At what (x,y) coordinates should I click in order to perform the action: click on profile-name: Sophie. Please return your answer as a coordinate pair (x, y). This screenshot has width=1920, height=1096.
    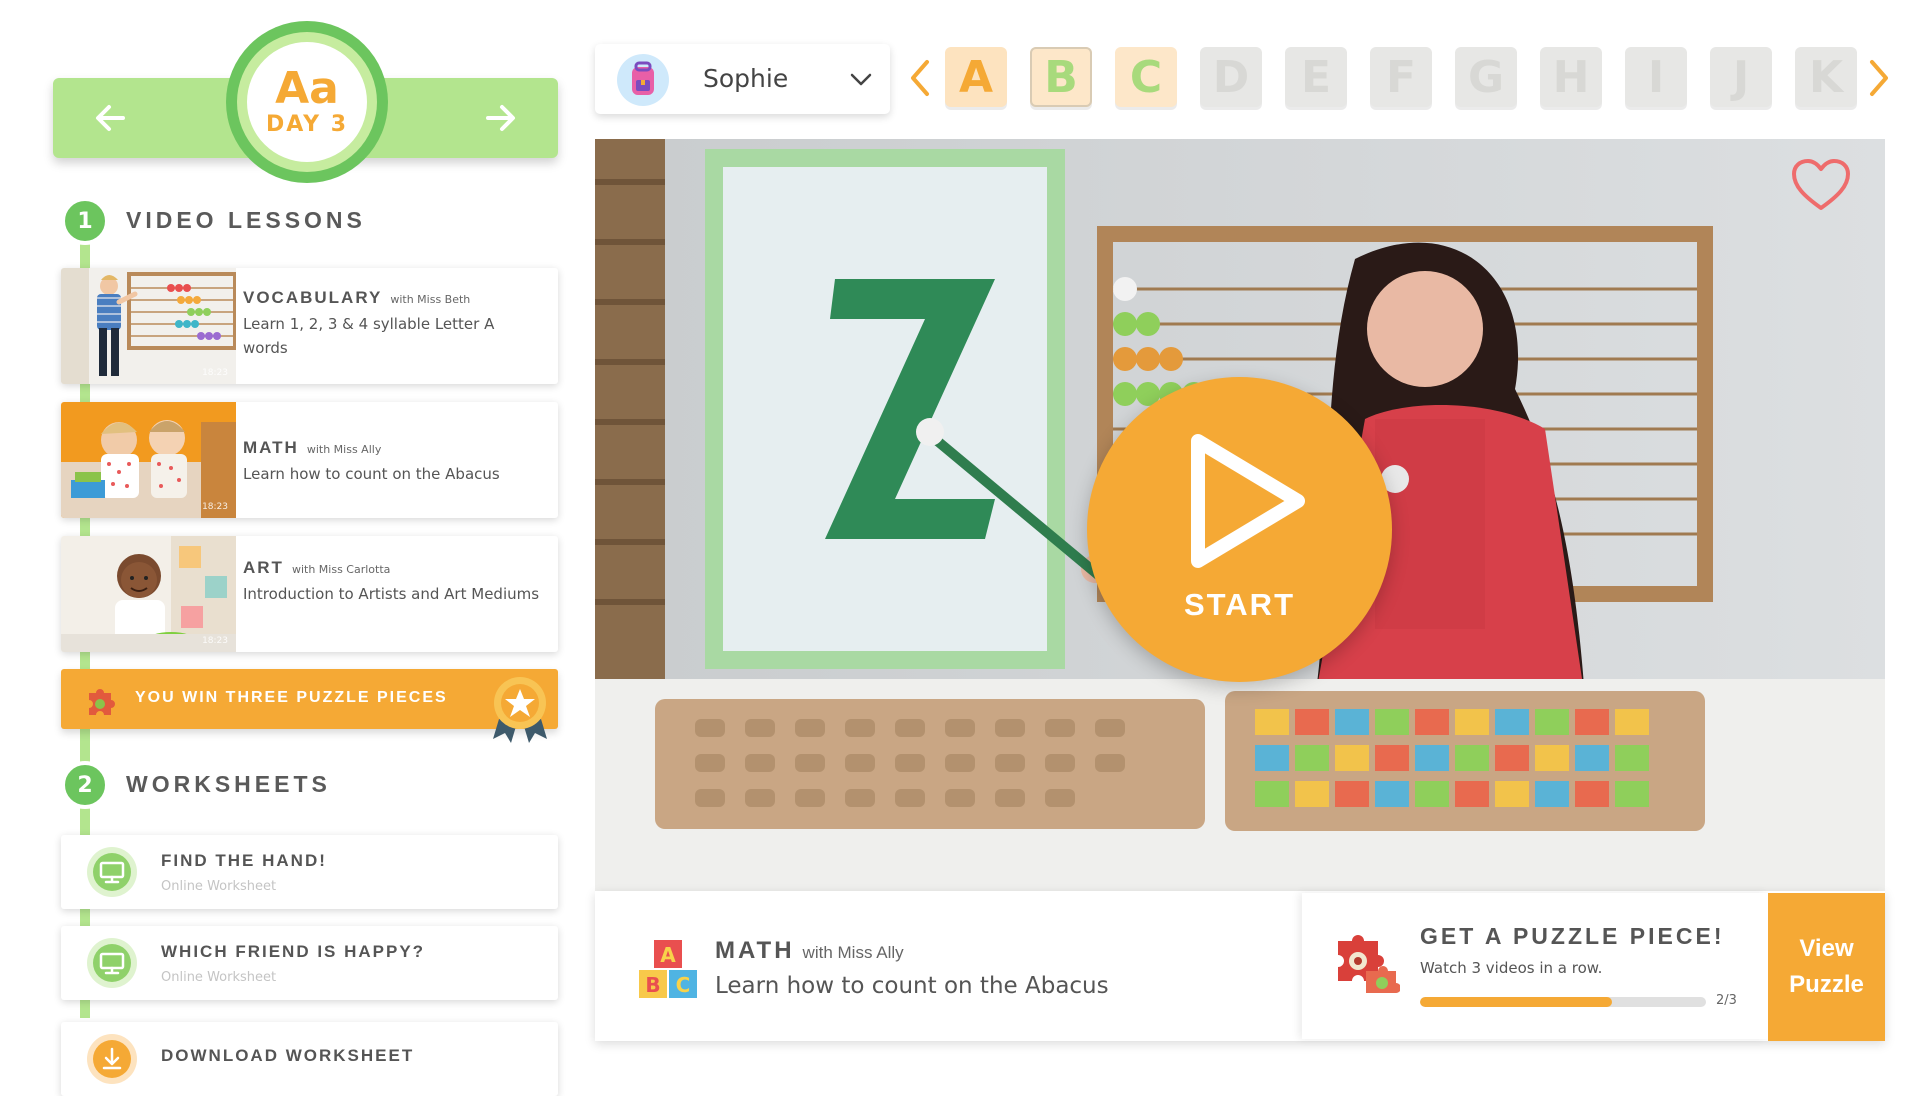
    Looking at the image, I should click on (746, 78).